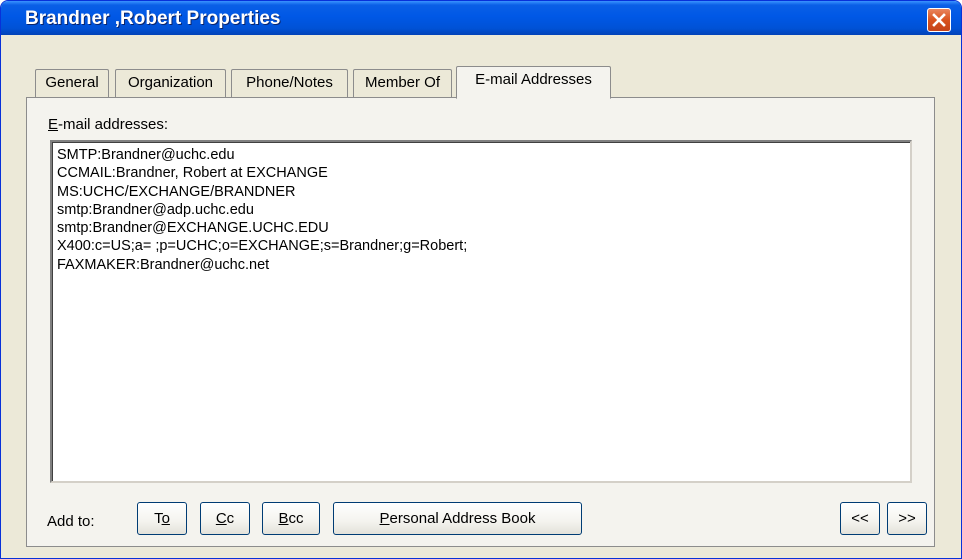 The image size is (962, 559). Describe the element at coordinates (907, 518) in the screenshot. I see `next-button: >>` at that location.